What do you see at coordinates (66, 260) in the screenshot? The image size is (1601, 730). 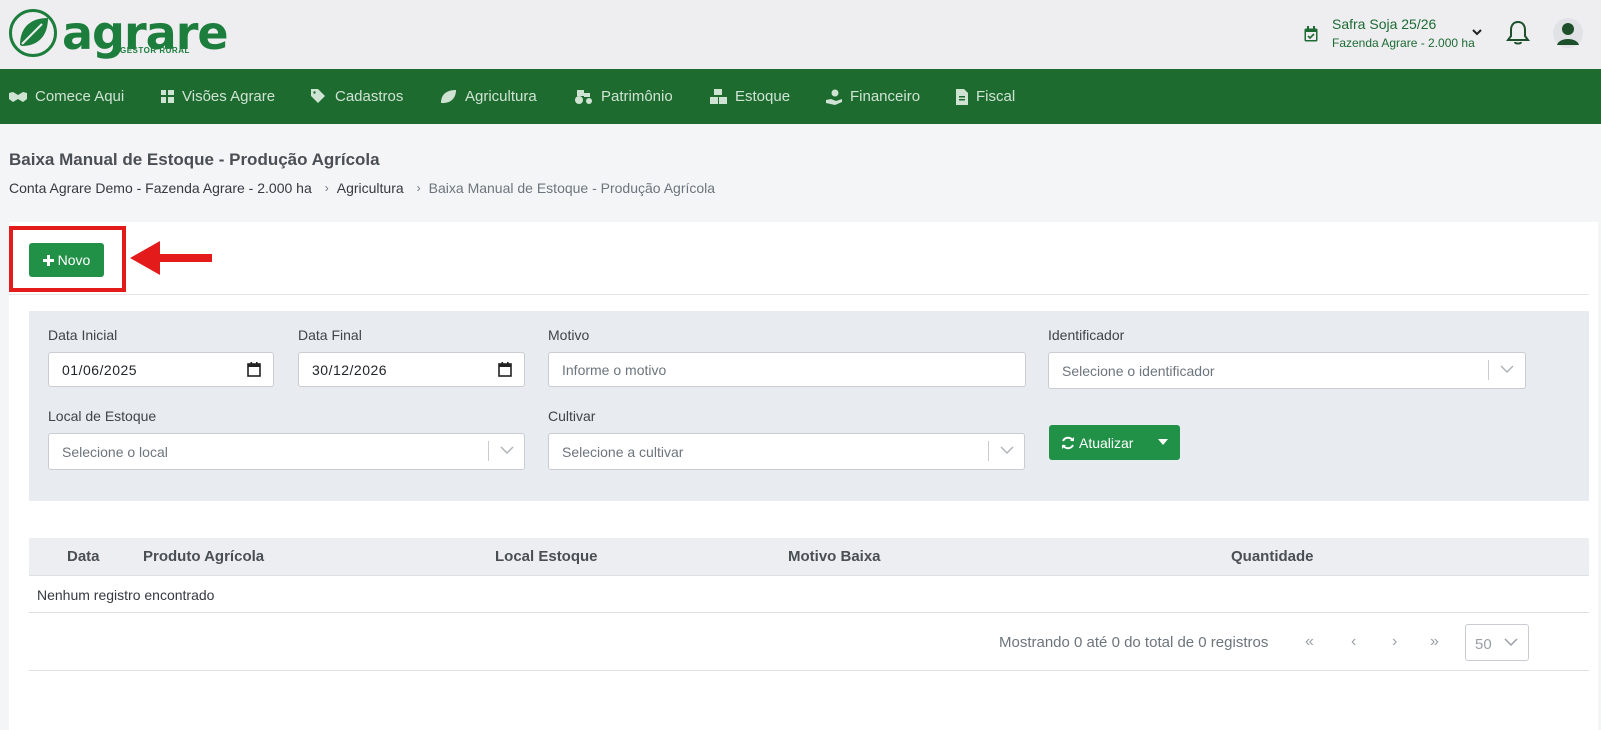 I see `new-button: Novo` at bounding box center [66, 260].